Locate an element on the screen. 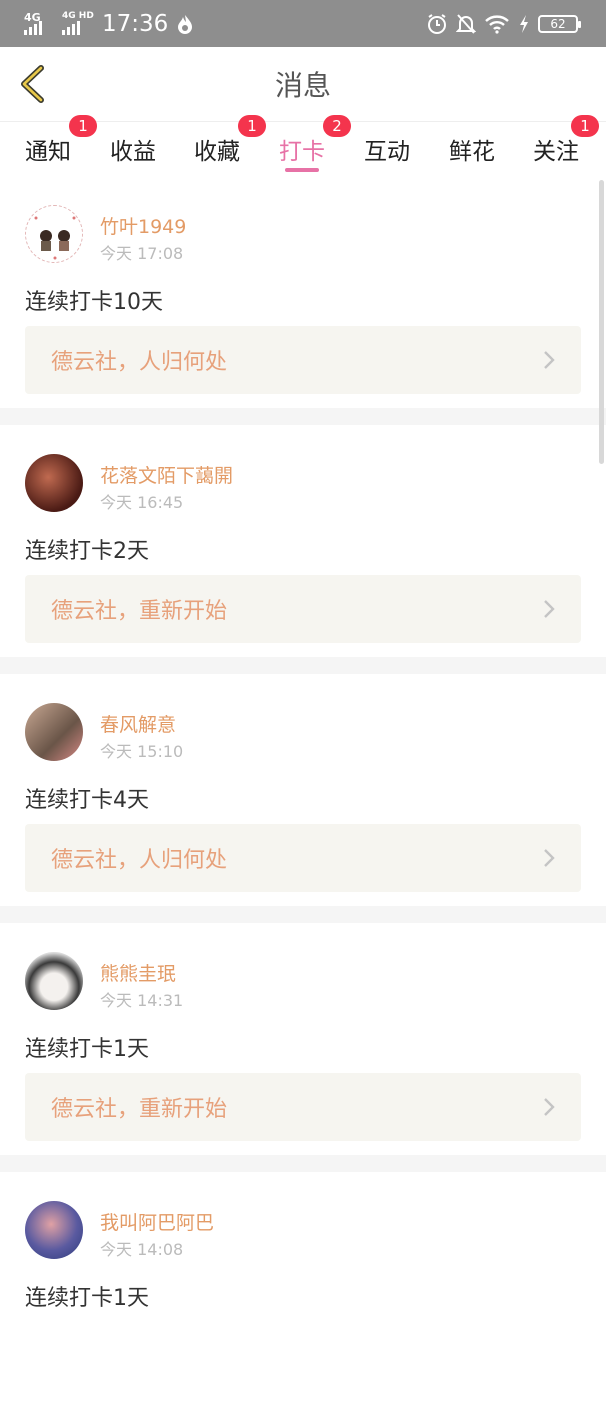  tab-earnings: 收益 is located at coordinates (133, 149).